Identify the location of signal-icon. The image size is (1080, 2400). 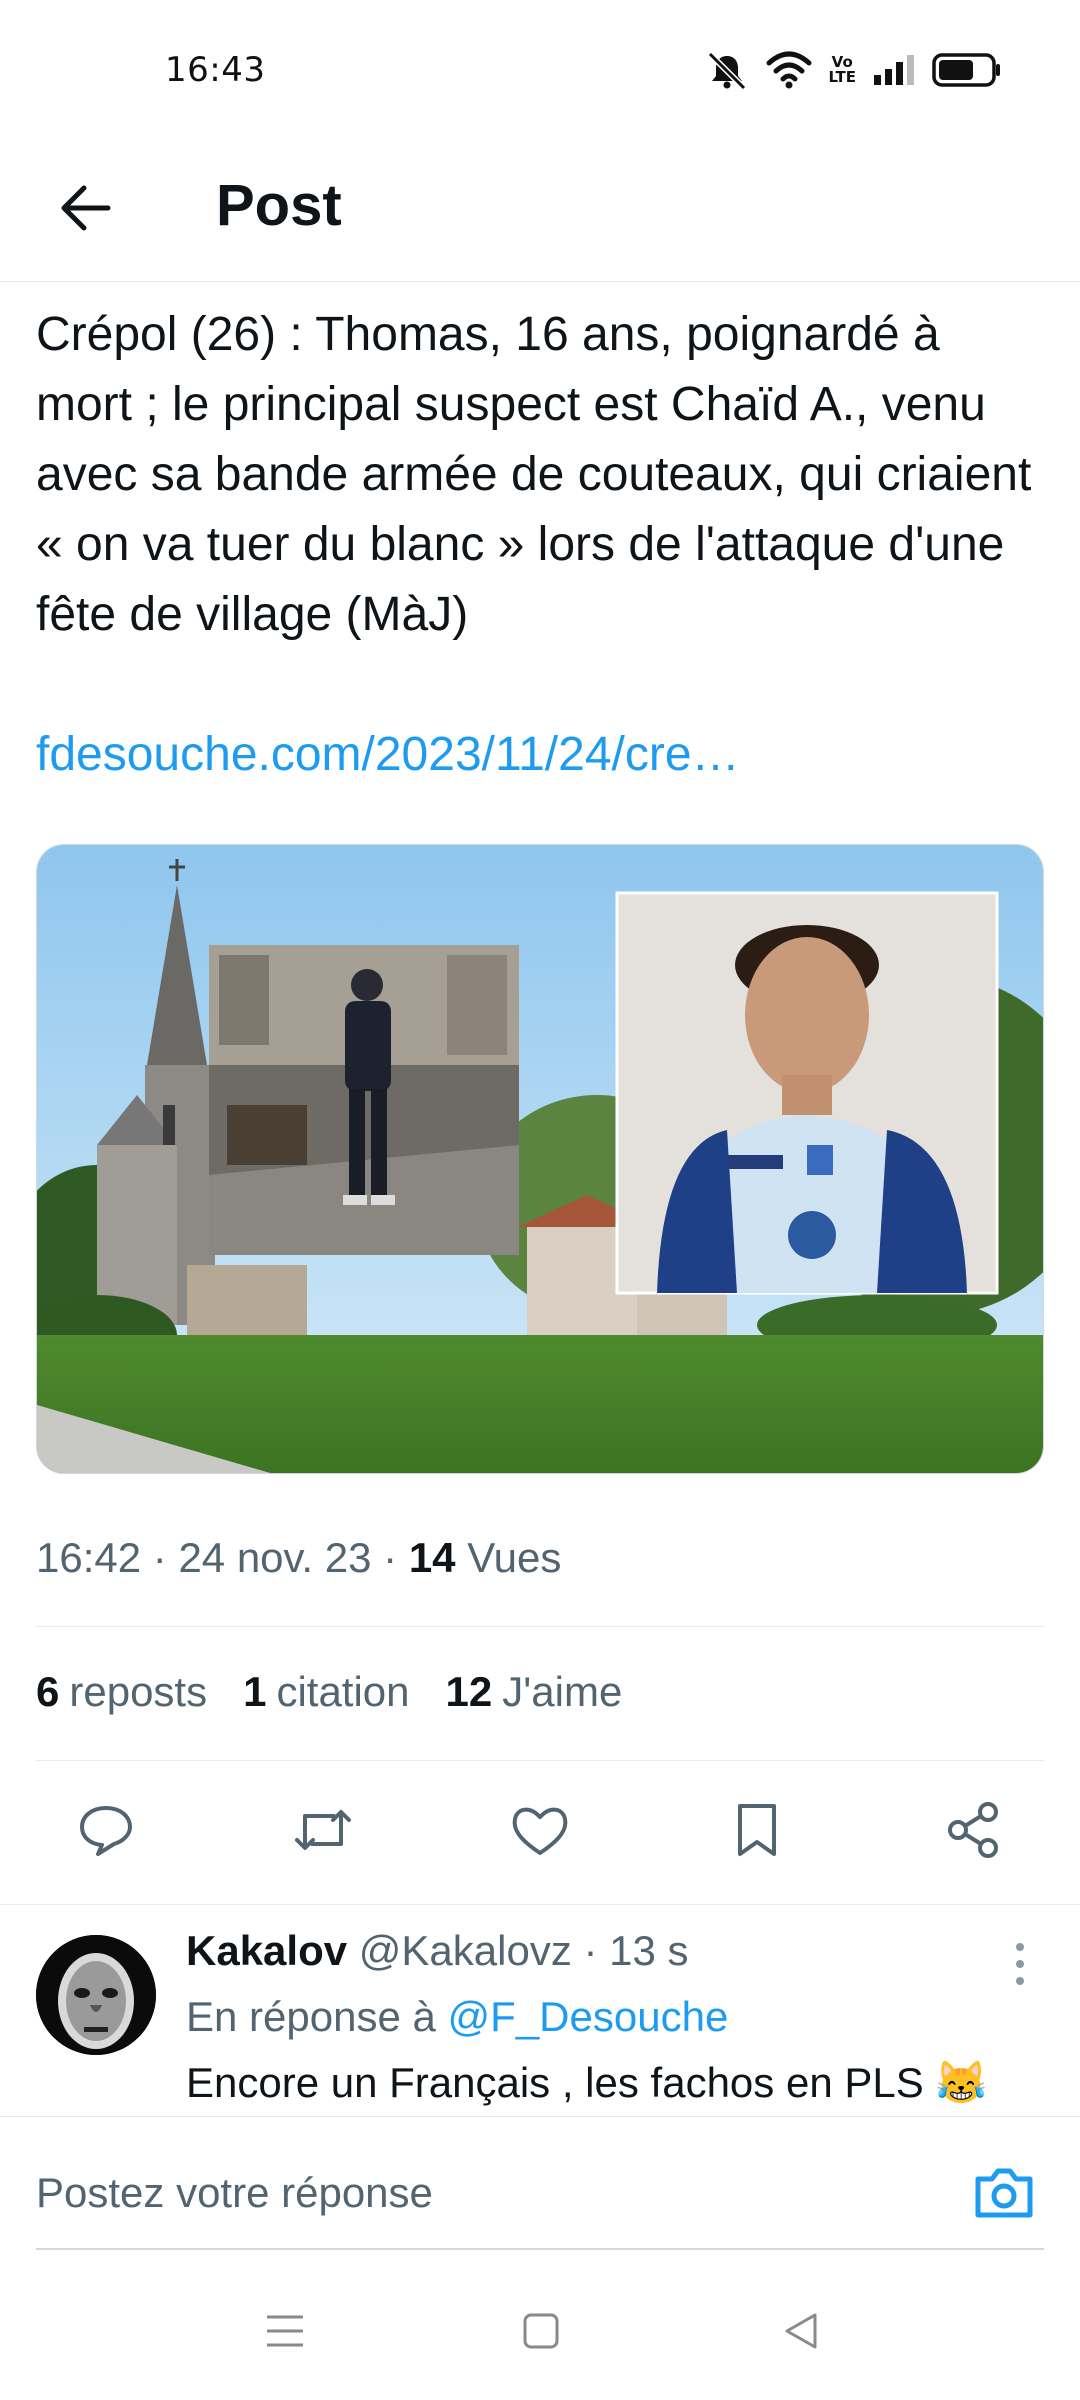
(894, 70).